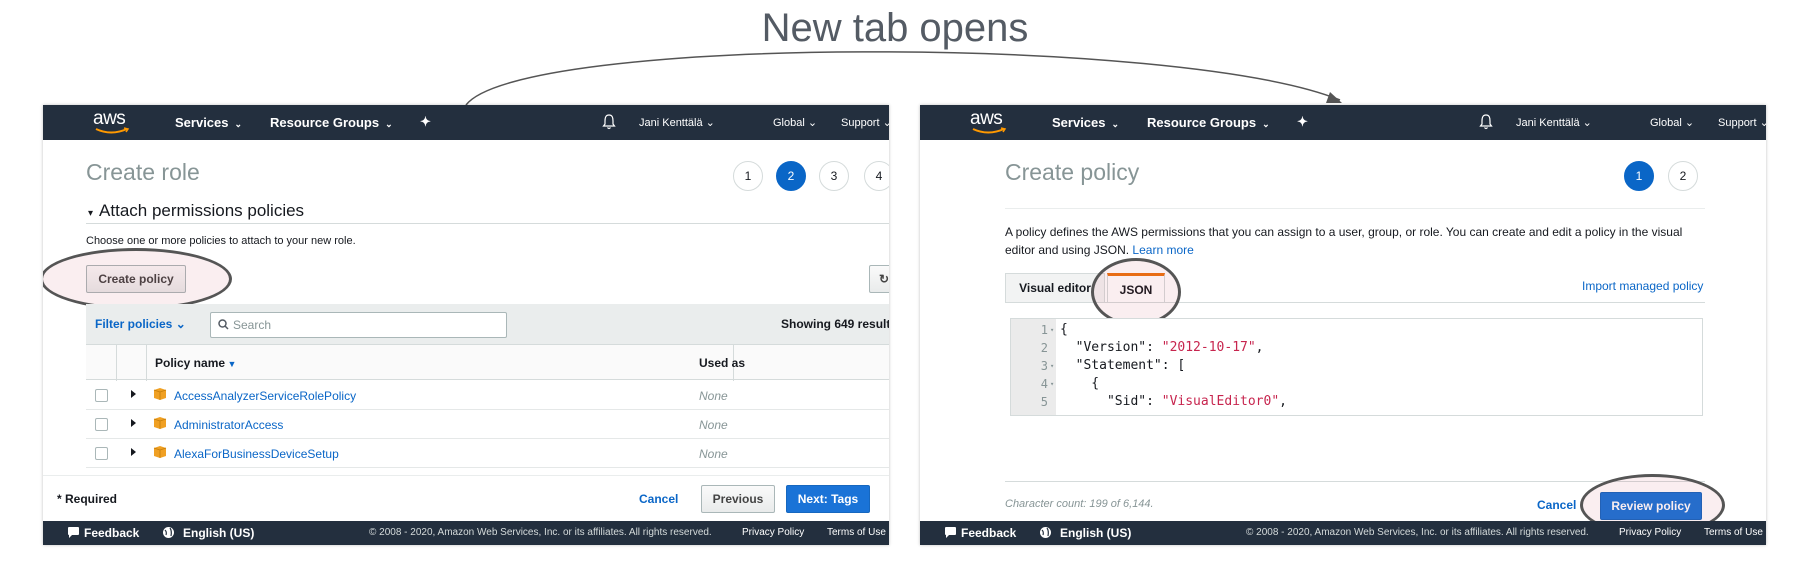  I want to click on line-number: 1, so click(1044, 330).